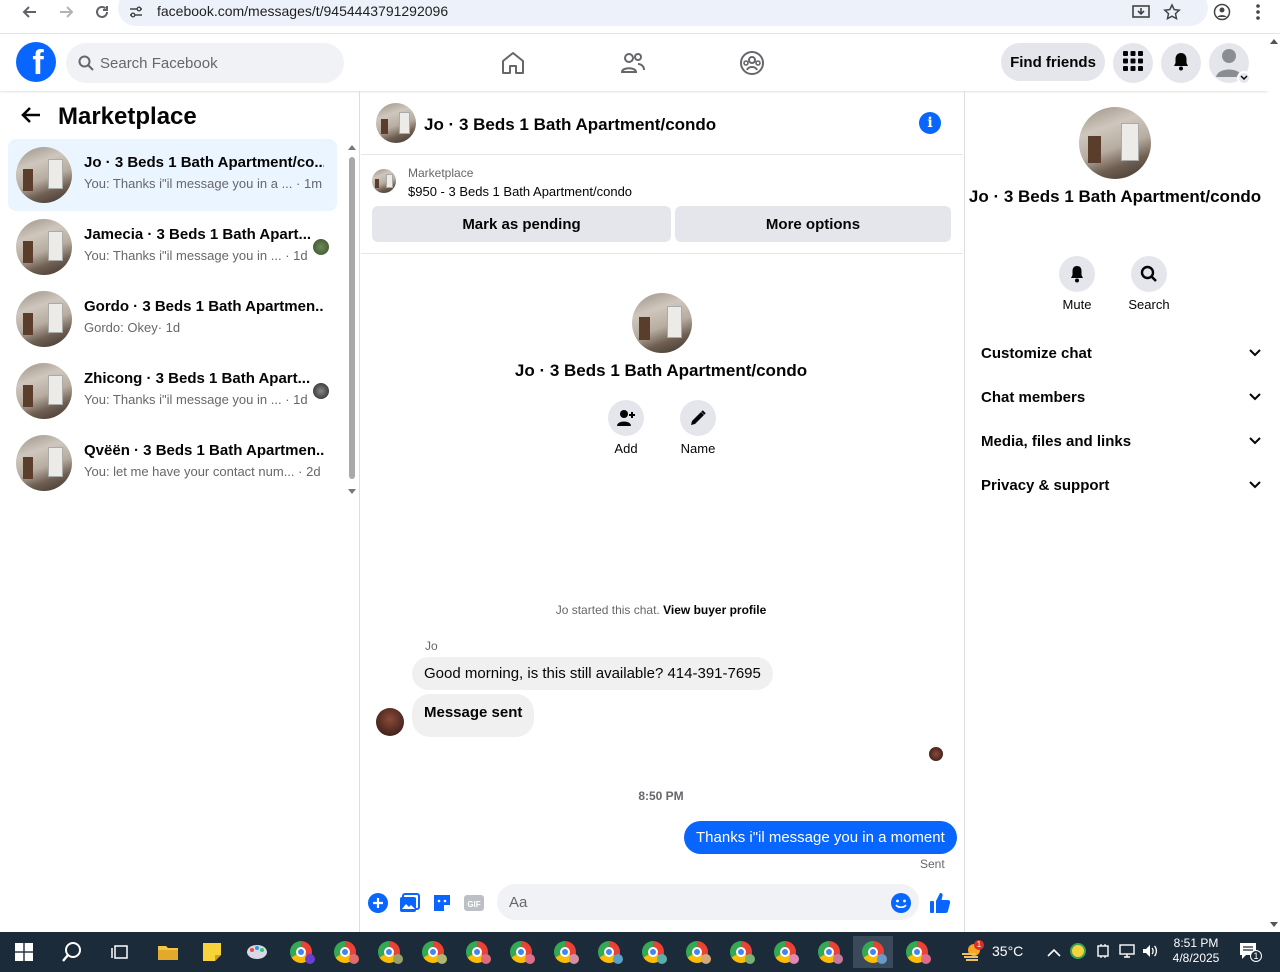  I want to click on sticker-icon, so click(442, 903).